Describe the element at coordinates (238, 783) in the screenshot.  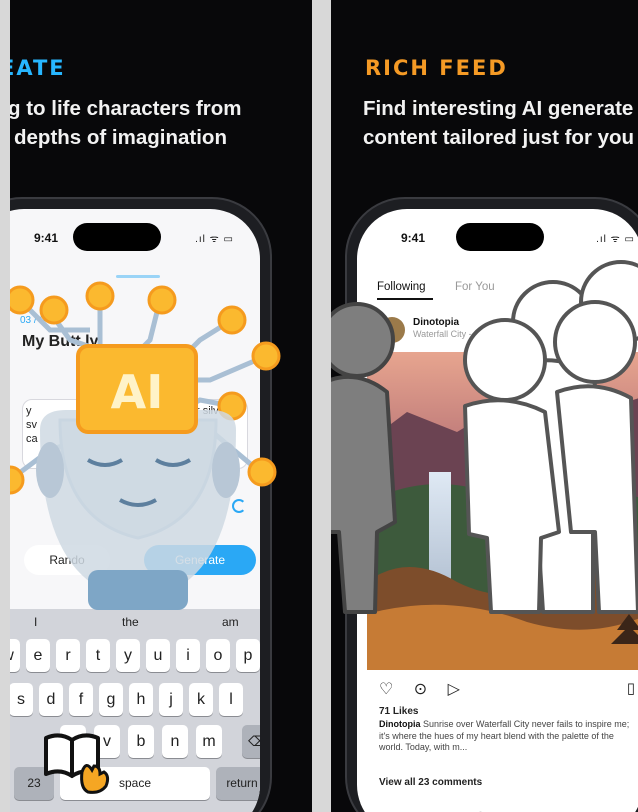
I see `key-return: return` at that location.